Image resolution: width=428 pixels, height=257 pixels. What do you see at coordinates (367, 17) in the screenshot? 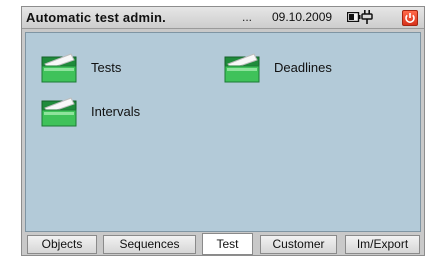
I see `power-plug-icon` at bounding box center [367, 17].